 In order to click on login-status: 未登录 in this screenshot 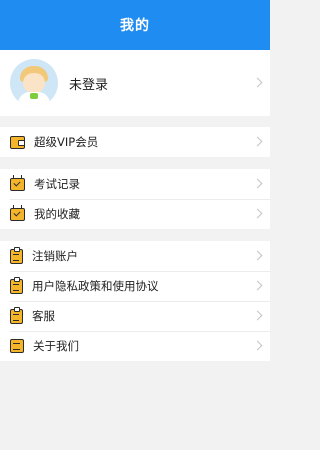, I will do `click(89, 85)`.